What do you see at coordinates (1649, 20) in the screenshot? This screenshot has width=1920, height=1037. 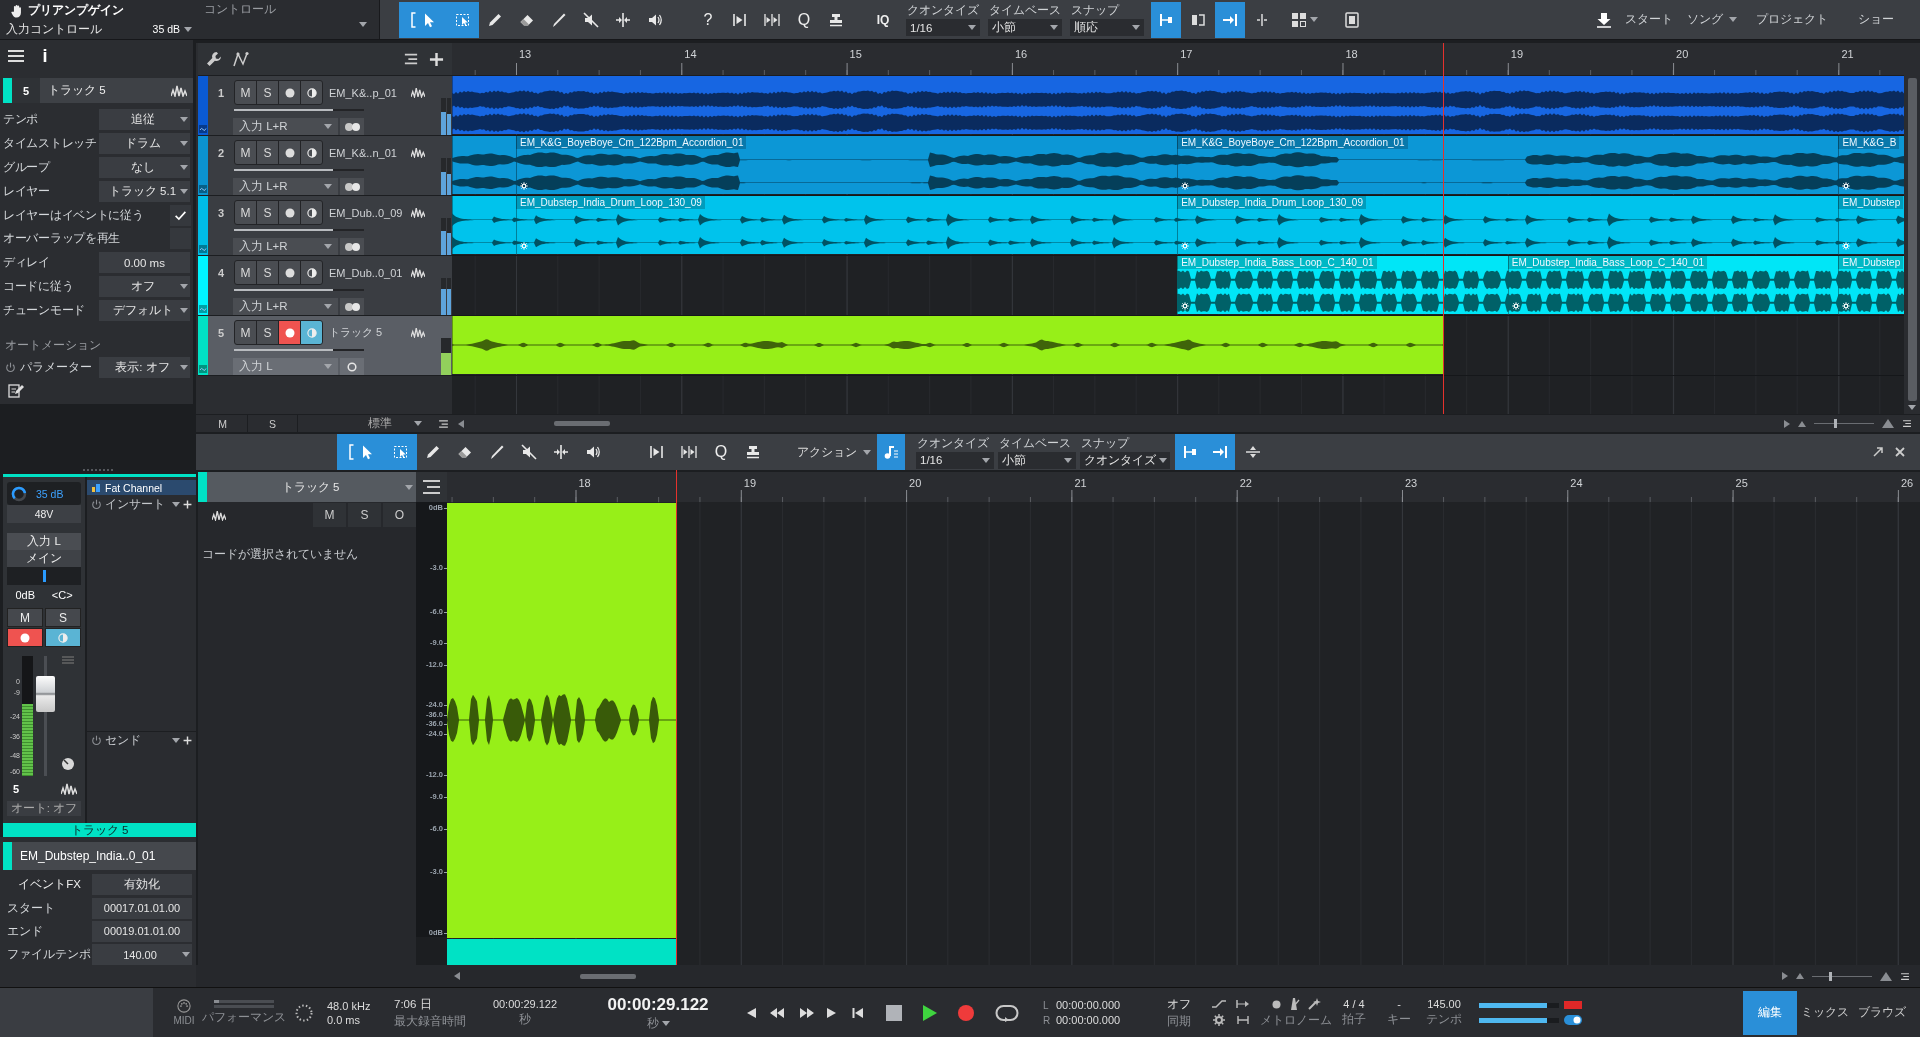 I see `page-tab: スタート` at bounding box center [1649, 20].